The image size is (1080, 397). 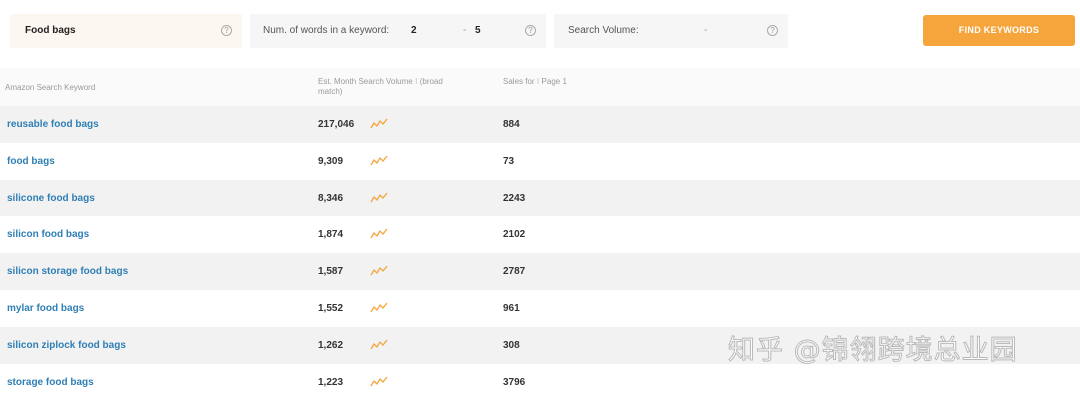 I want to click on keyword-link: mylar food bags, so click(x=45, y=309).